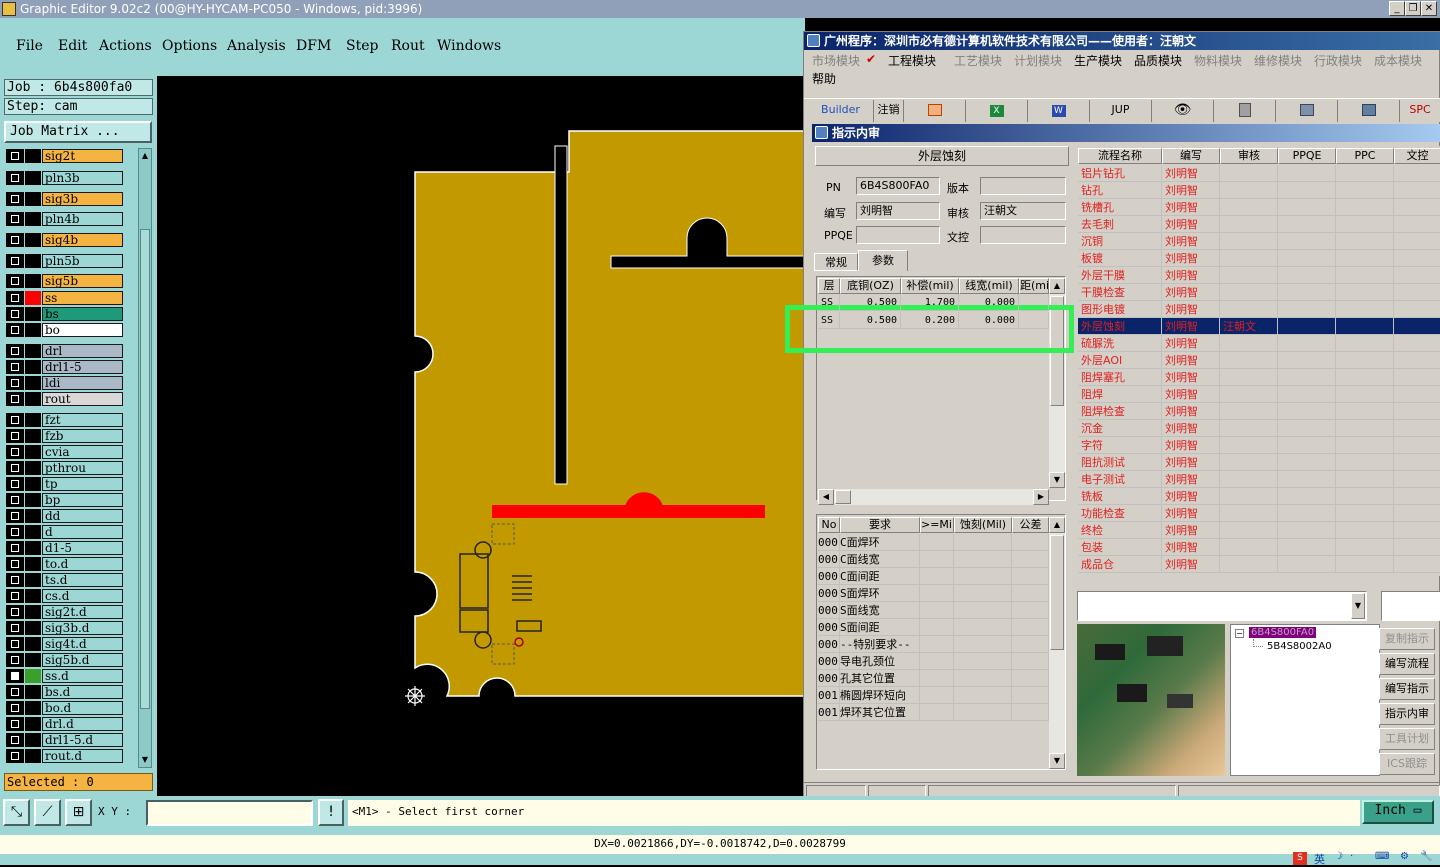 This screenshot has height=867, width=1440. What do you see at coordinates (1245, 111) in the screenshot?
I see `database-button` at bounding box center [1245, 111].